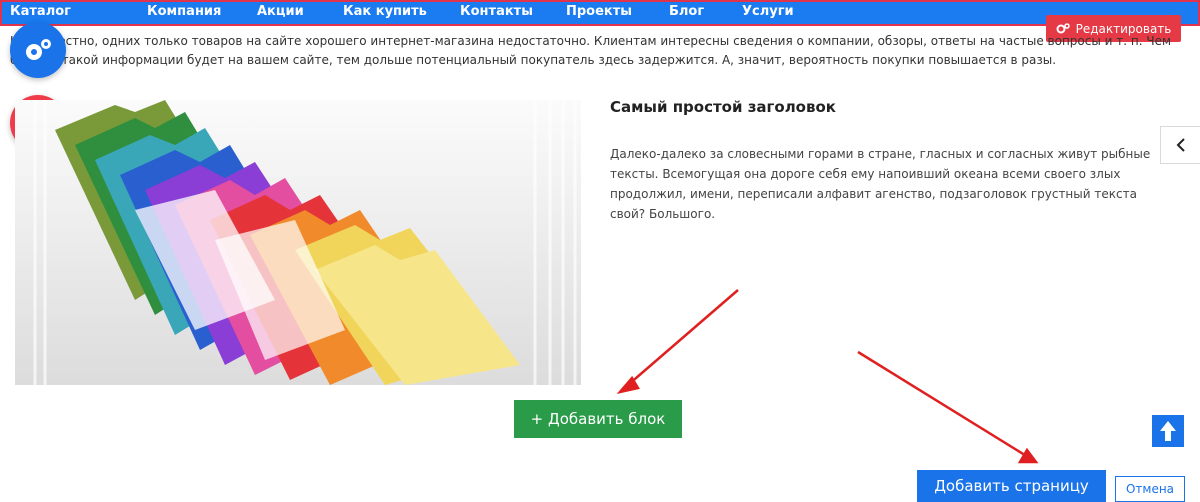 This screenshot has width=1200, height=502. I want to click on add-block-button: + Добавить блок, so click(598, 419).